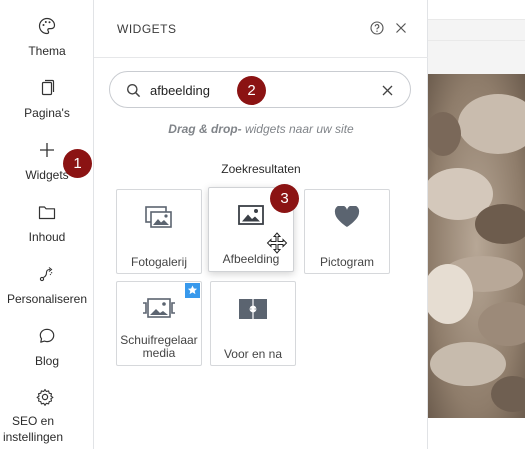  What do you see at coordinates (253, 354) in the screenshot?
I see `tile-label: Voor en na` at bounding box center [253, 354].